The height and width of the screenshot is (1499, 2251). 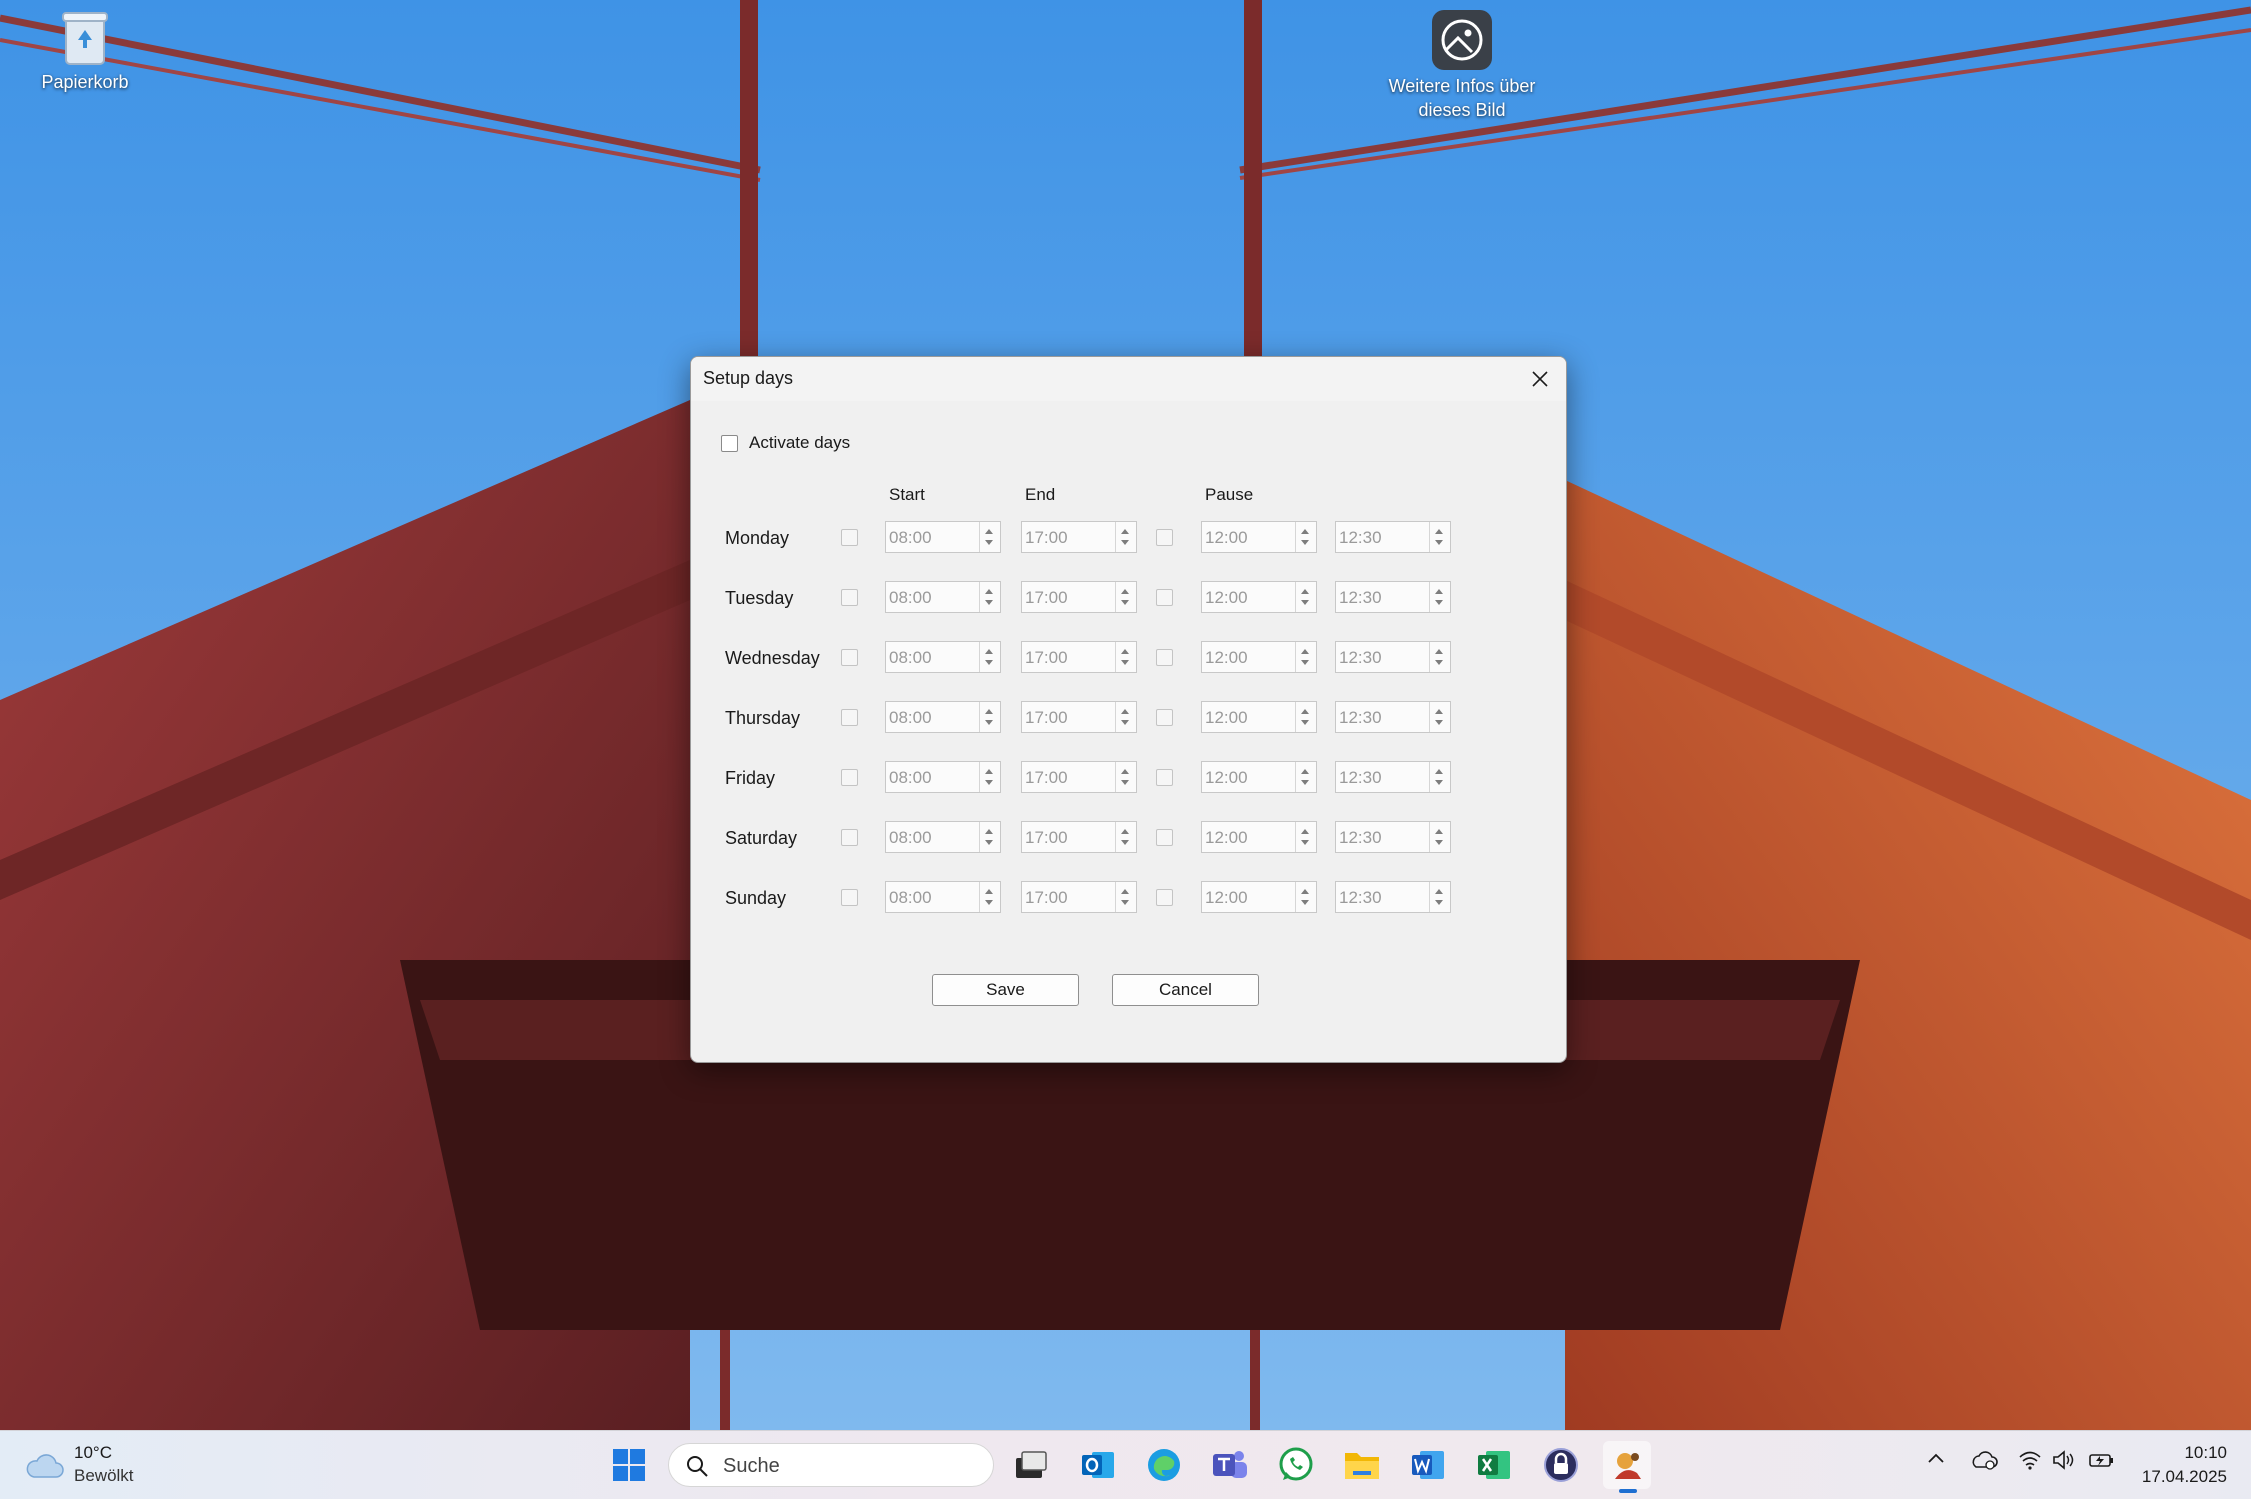 What do you see at coordinates (831, 1465) in the screenshot?
I see `search-box: Suche` at bounding box center [831, 1465].